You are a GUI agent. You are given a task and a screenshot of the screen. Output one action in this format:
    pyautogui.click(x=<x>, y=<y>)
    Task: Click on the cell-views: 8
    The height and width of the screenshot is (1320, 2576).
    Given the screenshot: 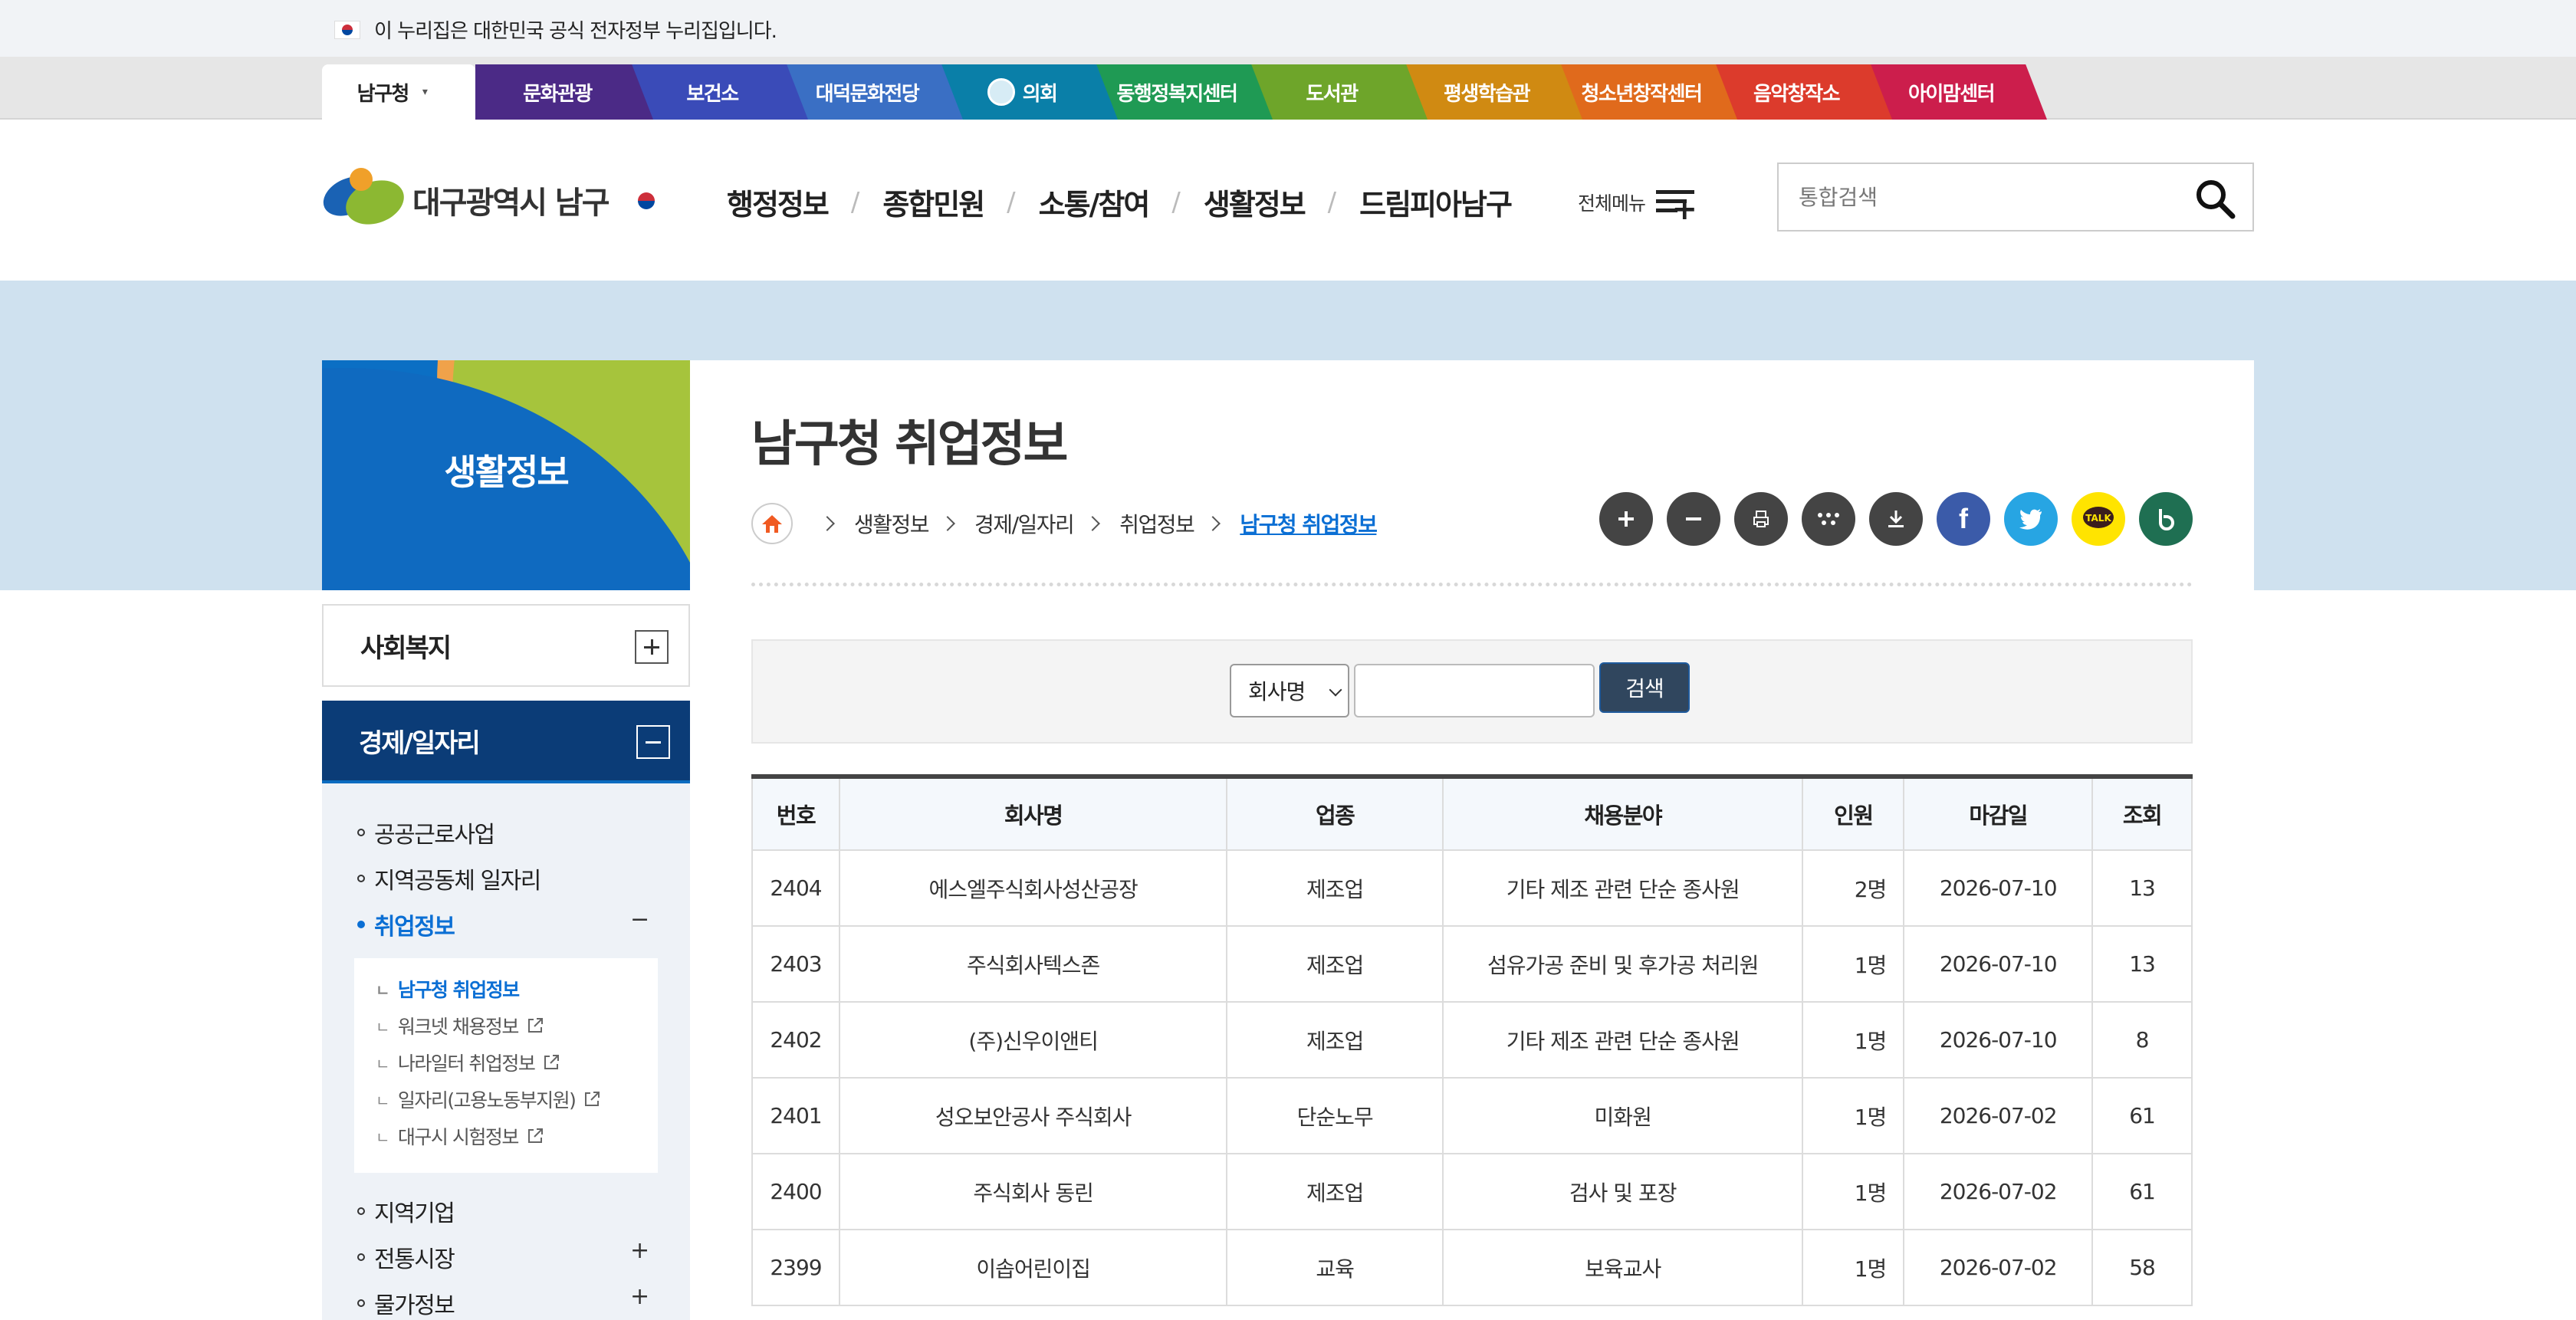 What is the action you would take?
    pyautogui.click(x=2142, y=1040)
    